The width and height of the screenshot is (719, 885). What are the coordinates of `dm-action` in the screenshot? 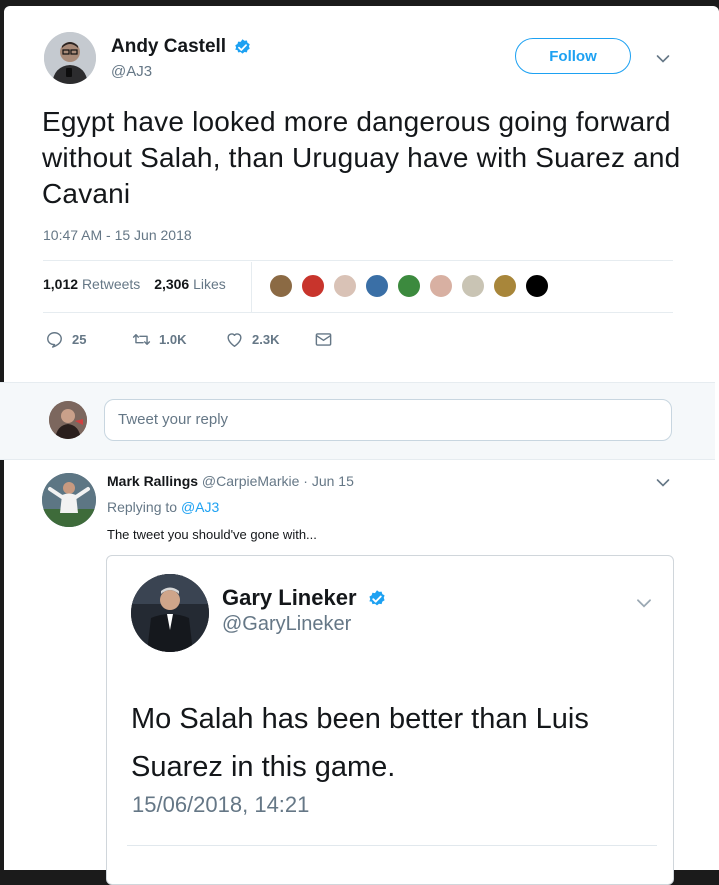 It's located at (323, 339).